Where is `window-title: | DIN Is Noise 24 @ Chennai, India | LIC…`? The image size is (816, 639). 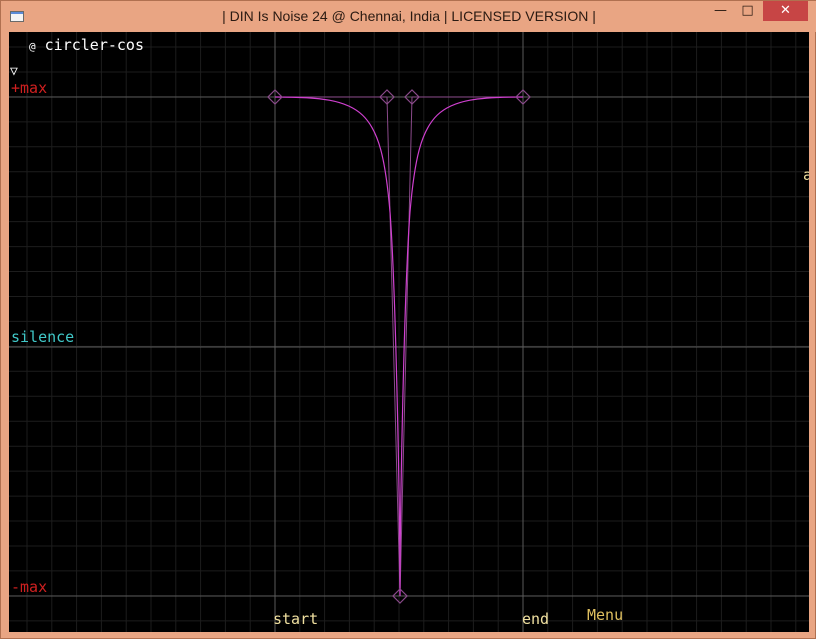
window-title: | DIN Is Noise 24 @ Chennai, India | LIC… is located at coordinates (409, 16).